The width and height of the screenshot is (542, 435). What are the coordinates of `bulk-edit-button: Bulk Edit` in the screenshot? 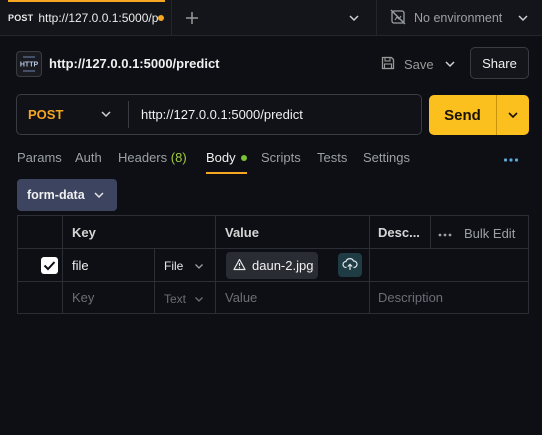 It's located at (476, 233).